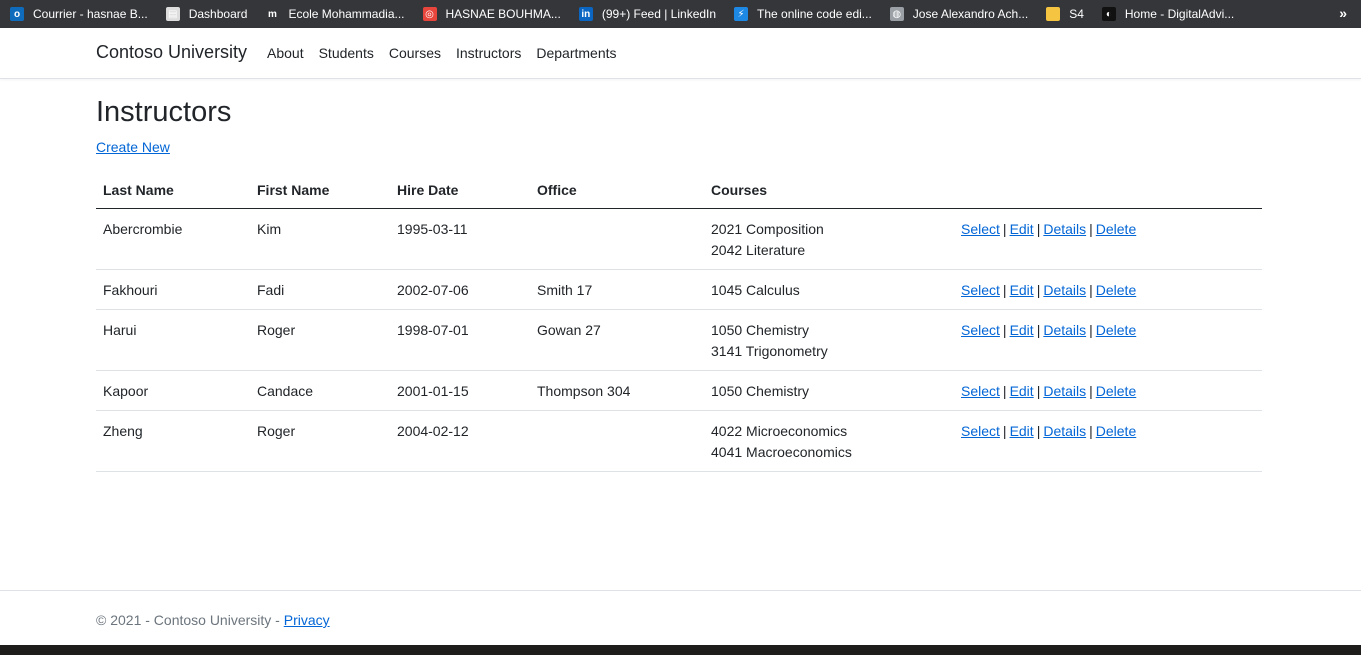 This screenshot has width=1361, height=655. Describe the element at coordinates (320, 190) in the screenshot. I see `header-first-name: First Name` at that location.